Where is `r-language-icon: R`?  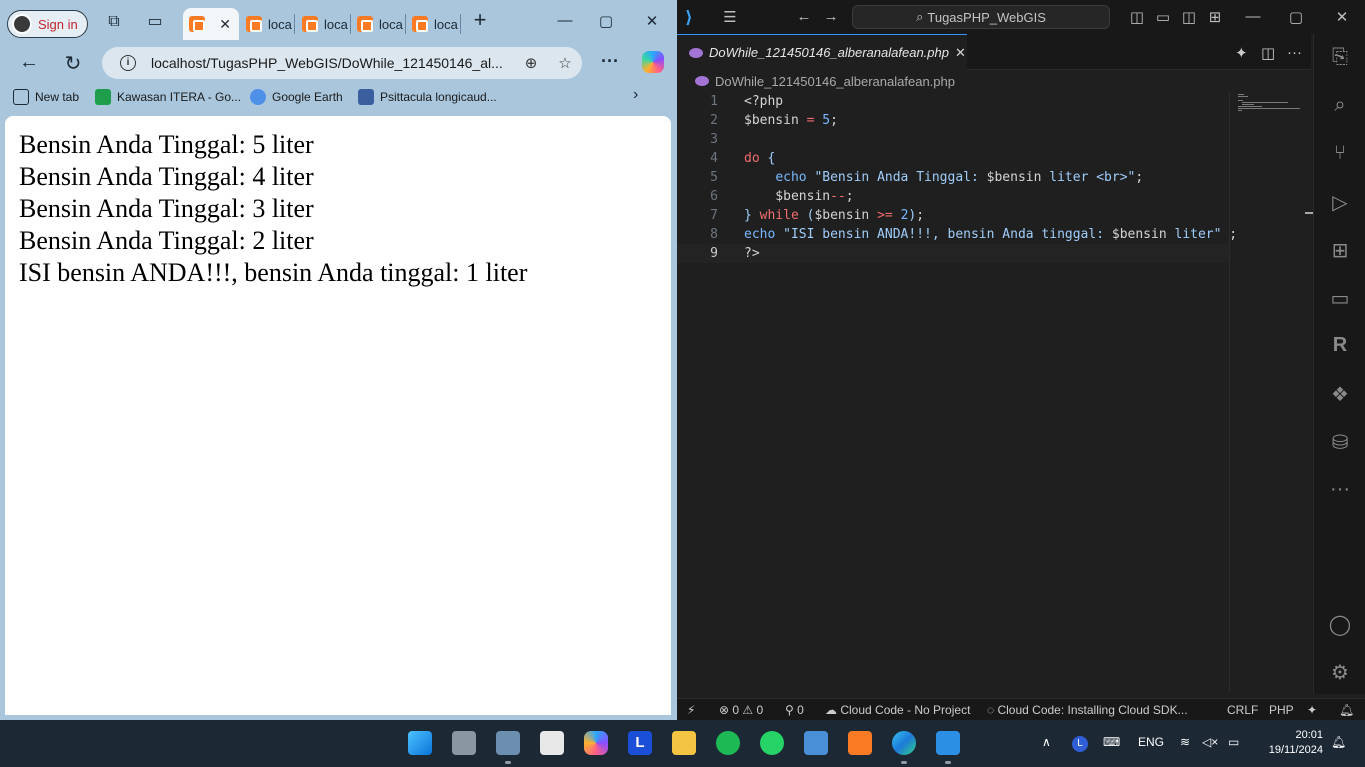
r-language-icon: R is located at coordinates (1339, 345).